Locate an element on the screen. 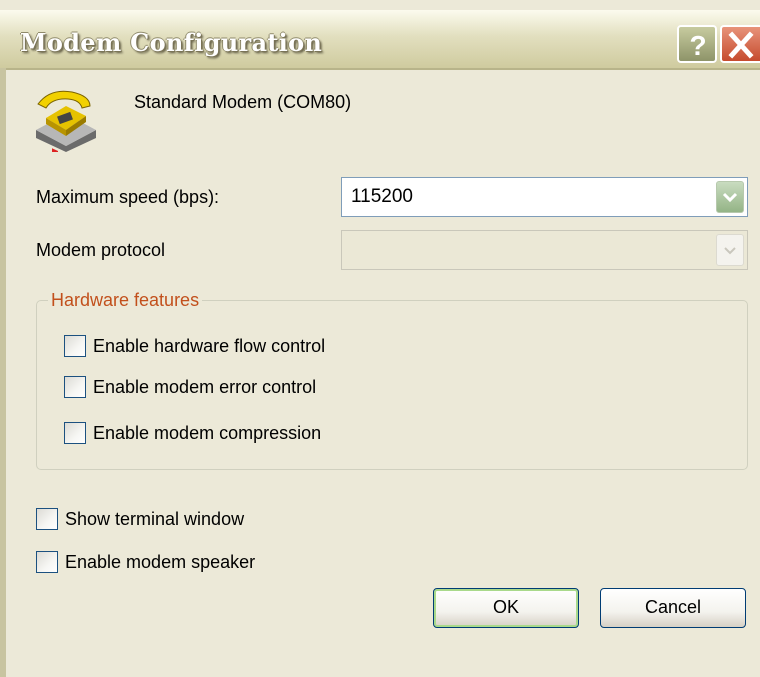 The height and width of the screenshot is (677, 760). enable-modem-speaker-checkbox: Enable modem speaker is located at coordinates (145, 562).